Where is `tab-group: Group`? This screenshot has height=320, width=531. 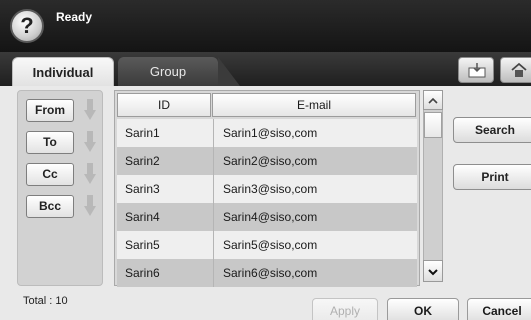 tab-group: Group is located at coordinates (179, 71).